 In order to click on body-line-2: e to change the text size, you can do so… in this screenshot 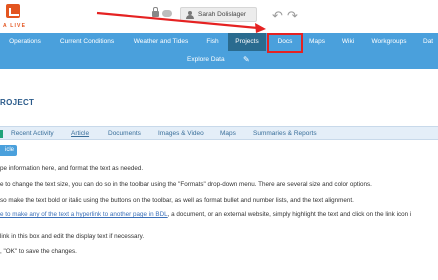, I will do `click(186, 184)`.